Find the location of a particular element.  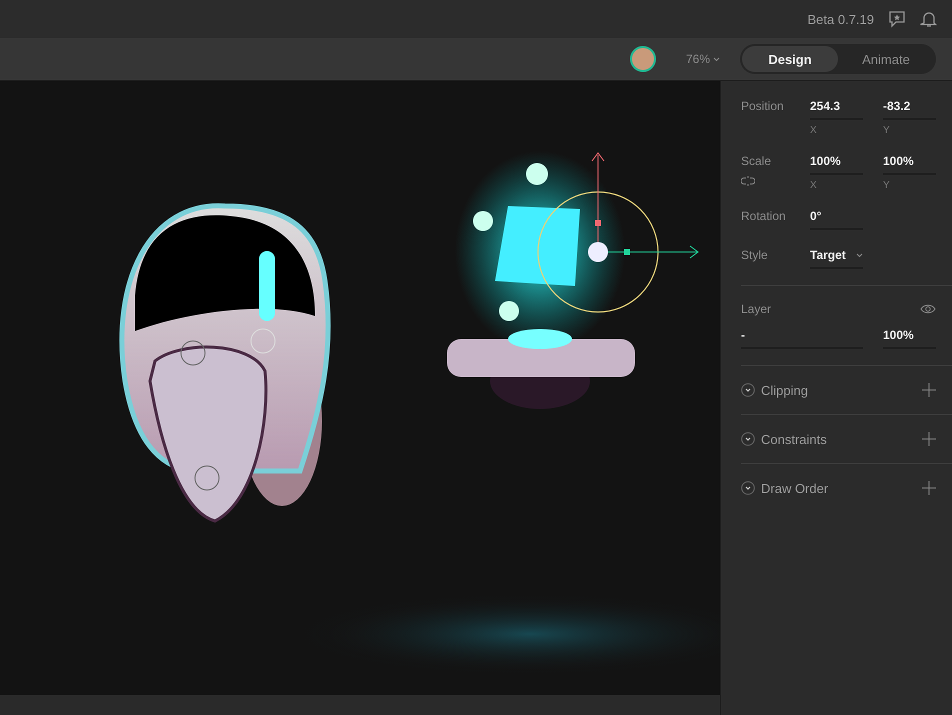

property-label: Scale is located at coordinates (756, 160).